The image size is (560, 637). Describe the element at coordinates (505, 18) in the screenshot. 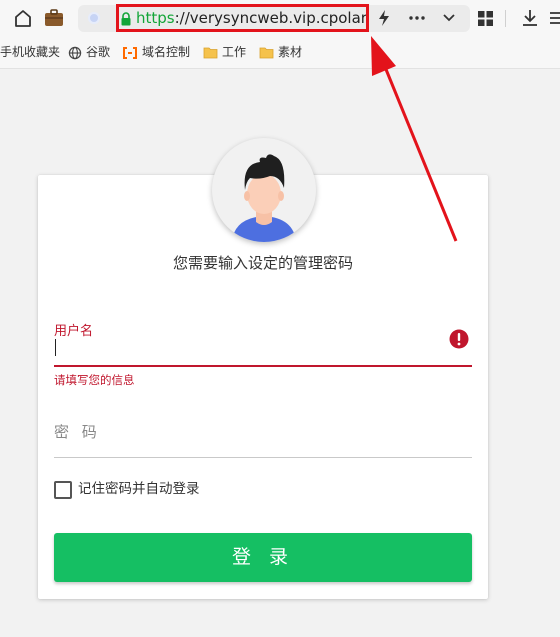

I see `toolbar-separator` at that location.